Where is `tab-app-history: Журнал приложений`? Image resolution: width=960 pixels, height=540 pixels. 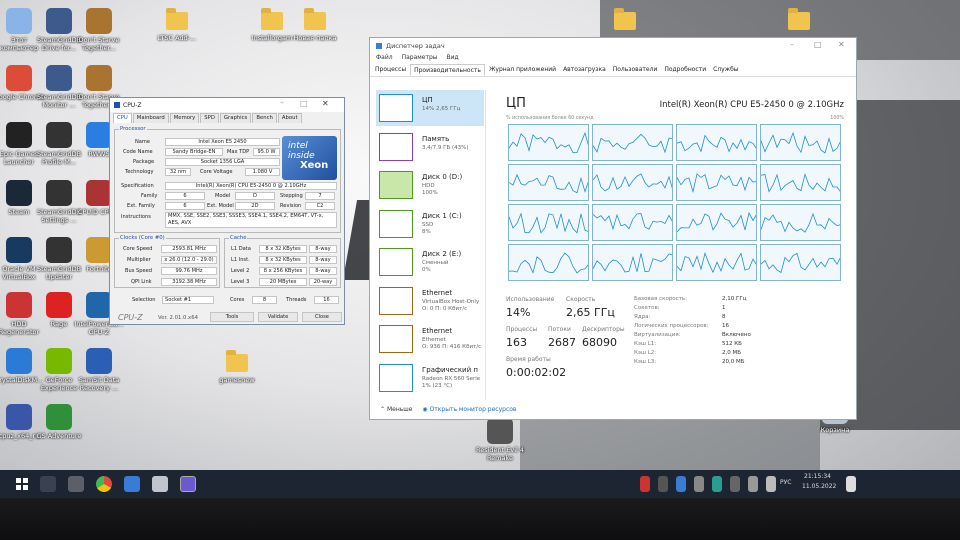
tab-app-history: Журнал приложений is located at coordinates (522, 70).